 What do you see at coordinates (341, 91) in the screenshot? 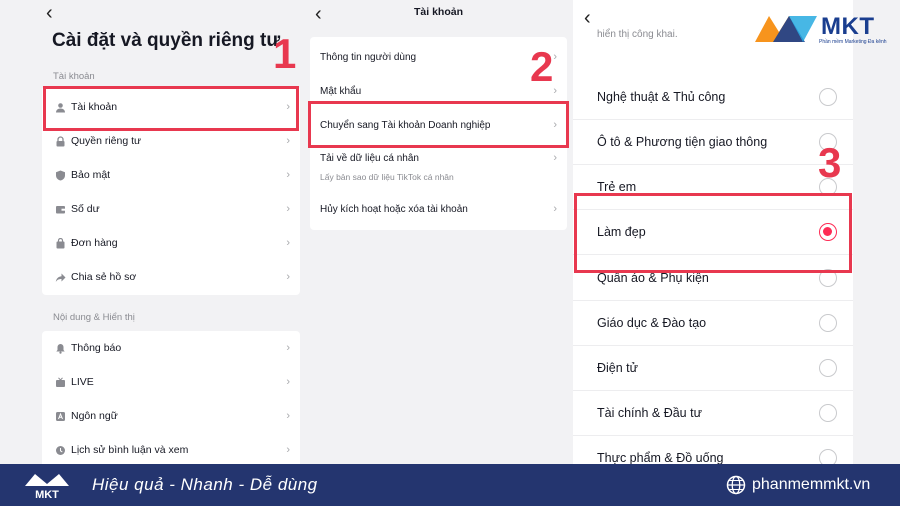
I see `account-item-label: Mật khẩu` at bounding box center [341, 91].